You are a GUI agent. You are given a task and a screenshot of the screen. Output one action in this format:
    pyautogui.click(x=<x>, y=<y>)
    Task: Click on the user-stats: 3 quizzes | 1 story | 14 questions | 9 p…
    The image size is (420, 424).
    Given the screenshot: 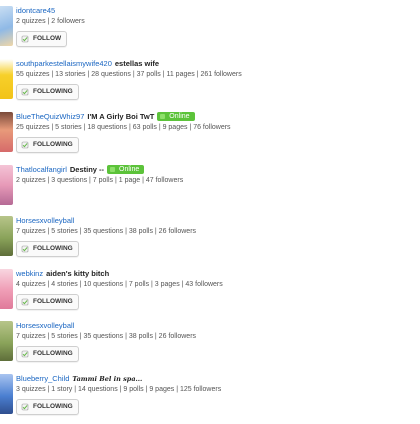 What is the action you would take?
    pyautogui.click(x=119, y=389)
    